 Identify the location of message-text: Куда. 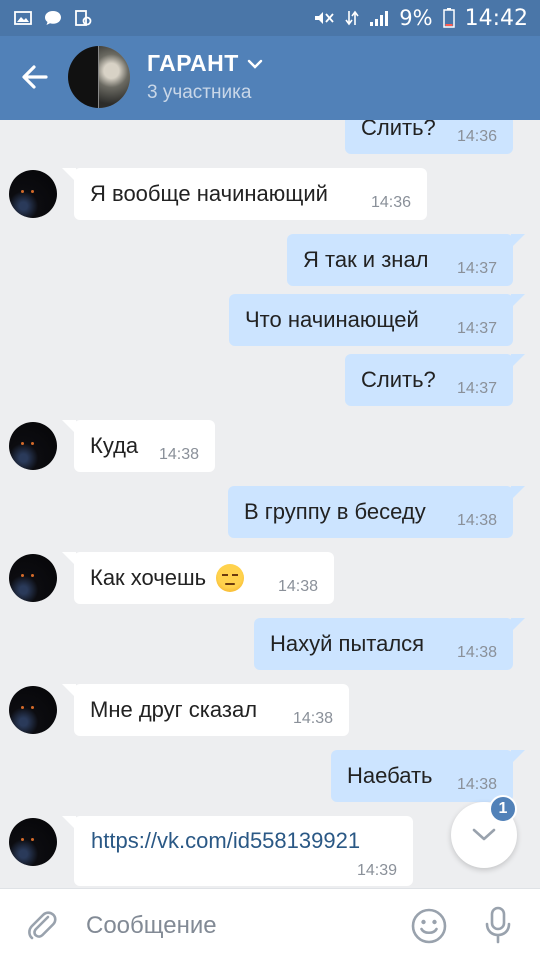
(114, 445).